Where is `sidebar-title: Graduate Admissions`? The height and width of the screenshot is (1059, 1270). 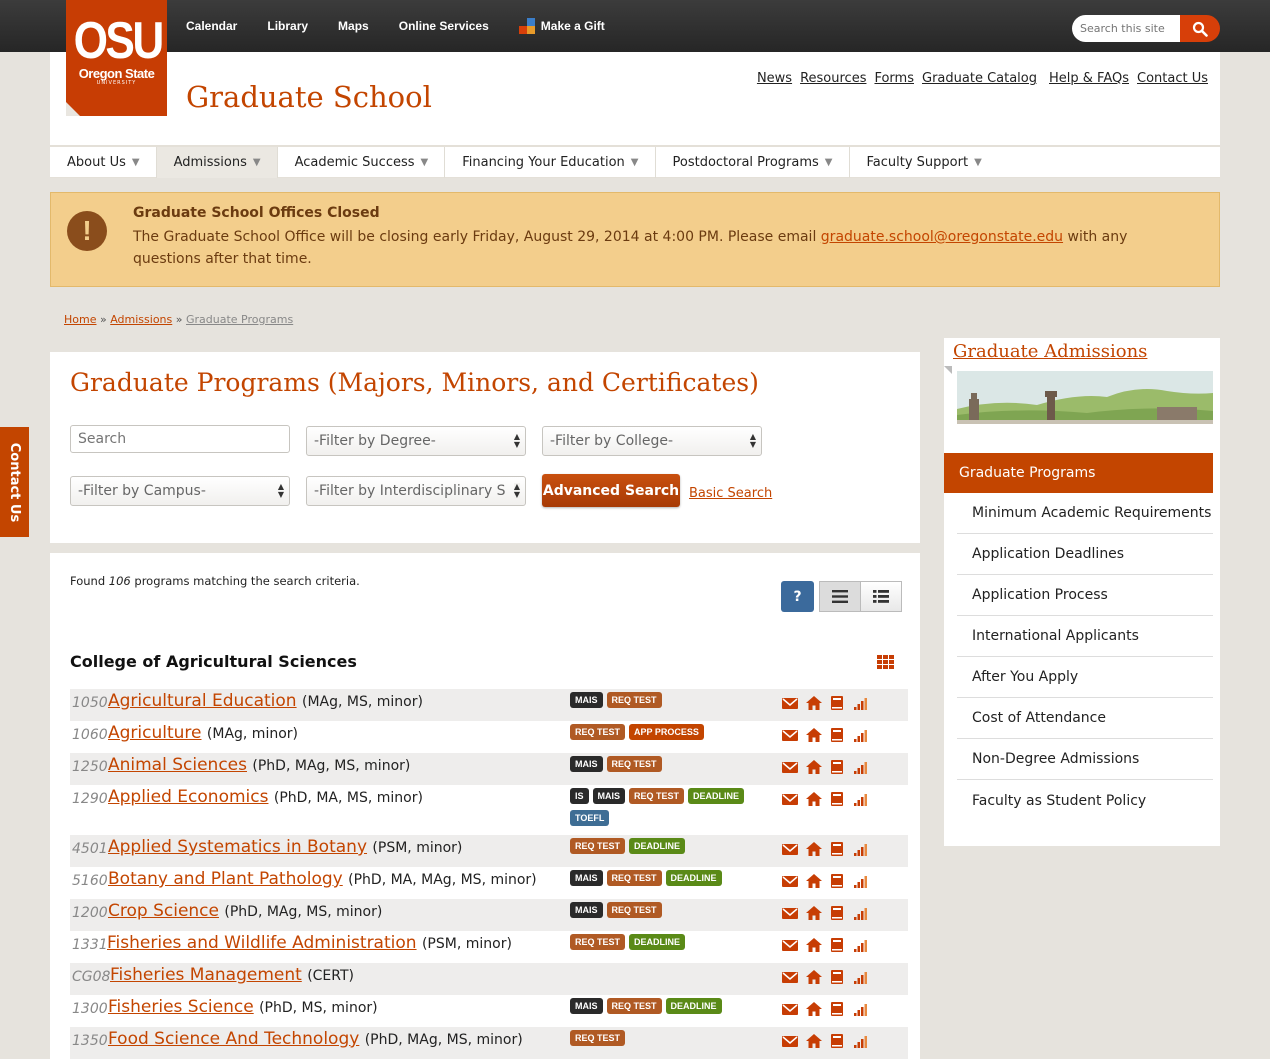
sidebar-title: Graduate Admissions is located at coordinates (1050, 351).